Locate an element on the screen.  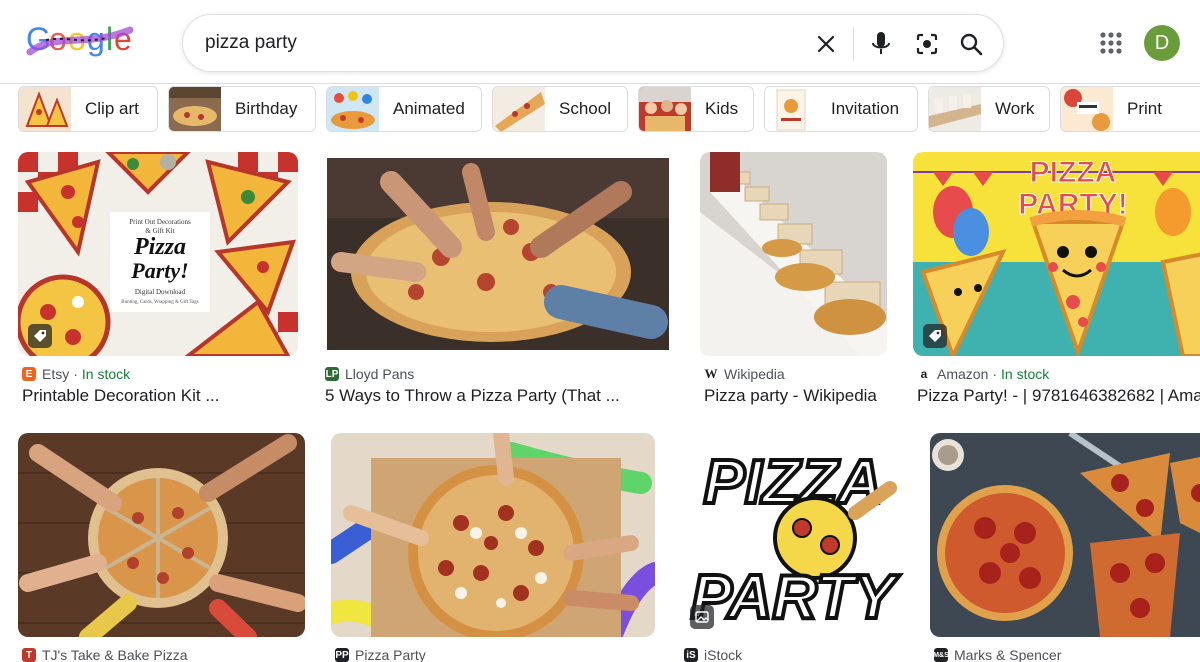
source-name: Amazon is located at coordinates (963, 374).